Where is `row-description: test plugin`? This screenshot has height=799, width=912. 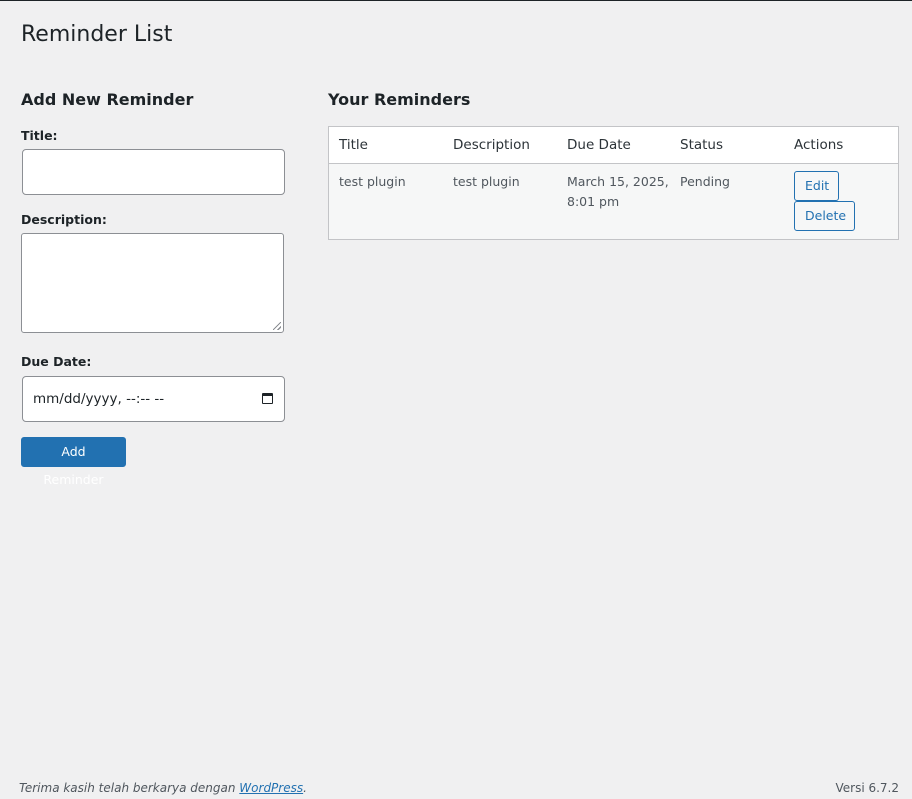
row-description: test plugin is located at coordinates (486, 181).